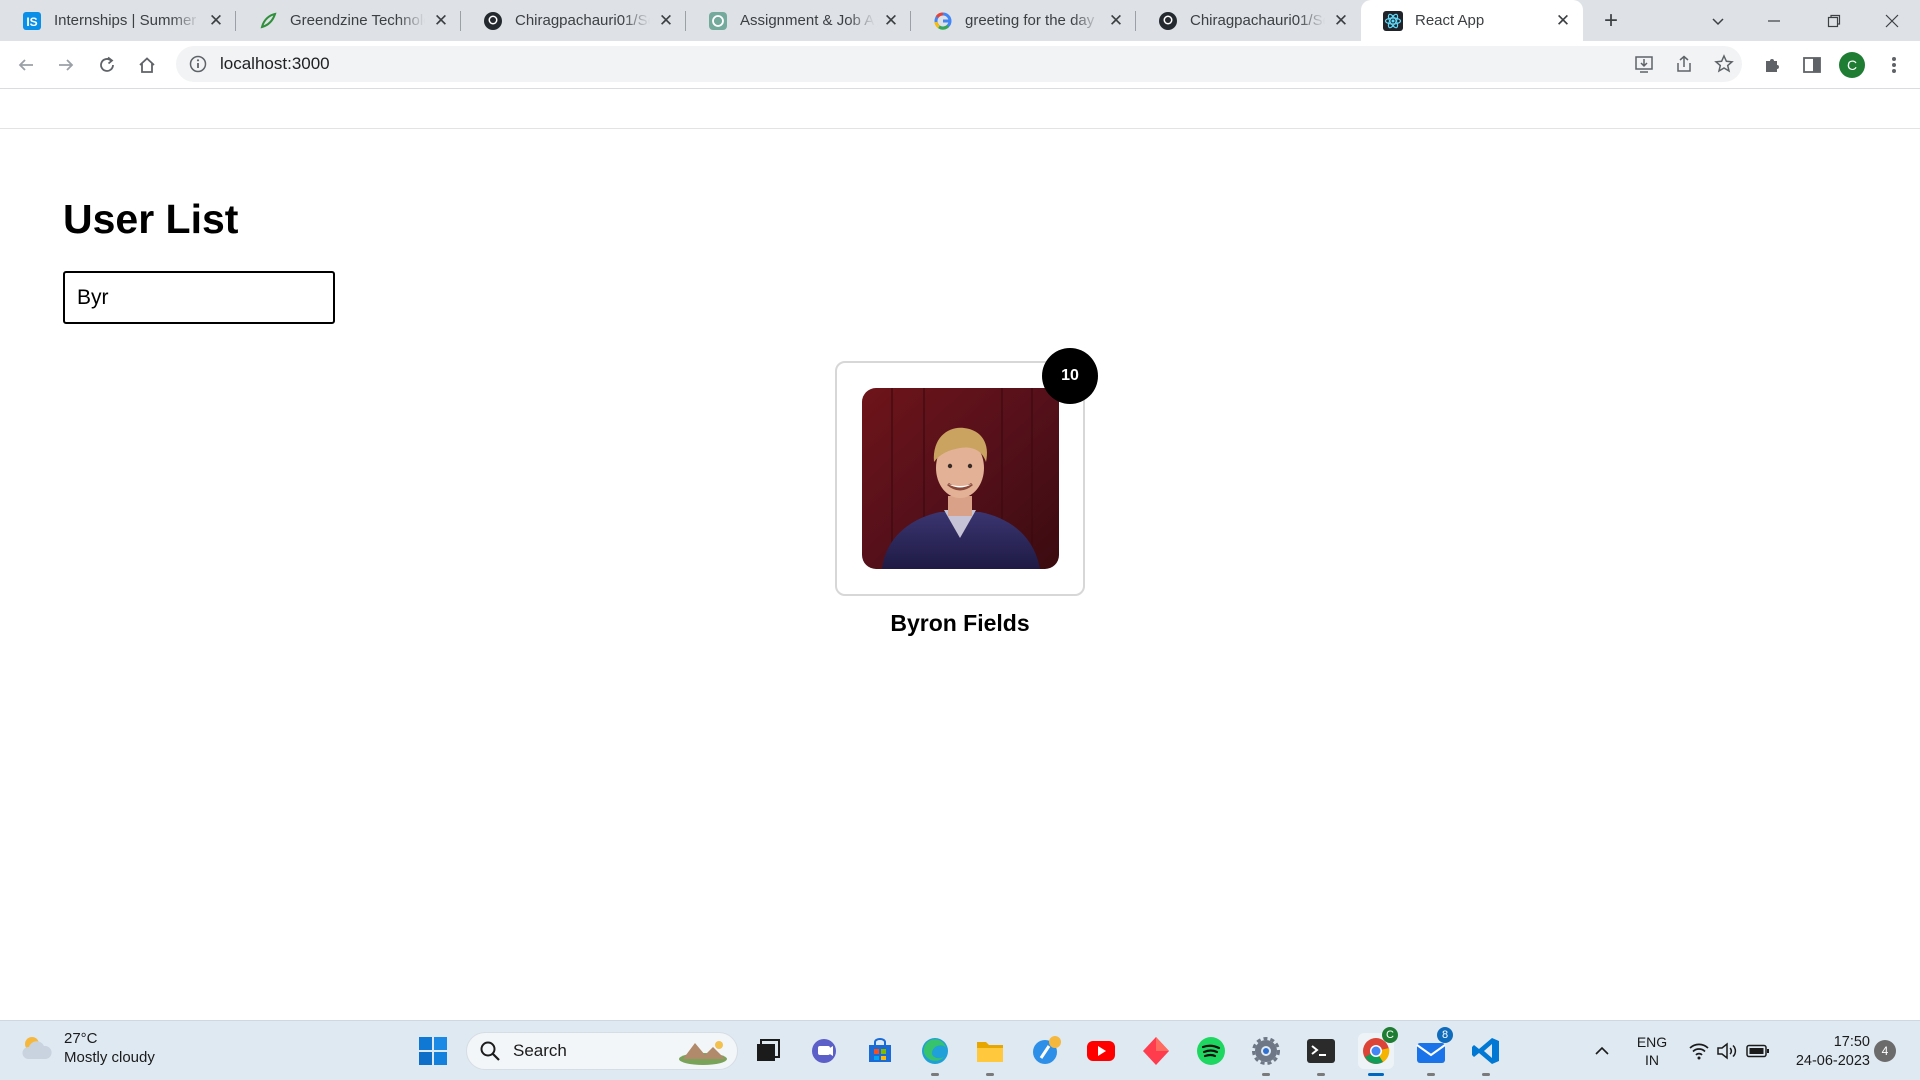 This screenshot has height=1080, width=1920. Describe the element at coordinates (703, 1053) in the screenshot. I see `search-highlight-icon` at that location.